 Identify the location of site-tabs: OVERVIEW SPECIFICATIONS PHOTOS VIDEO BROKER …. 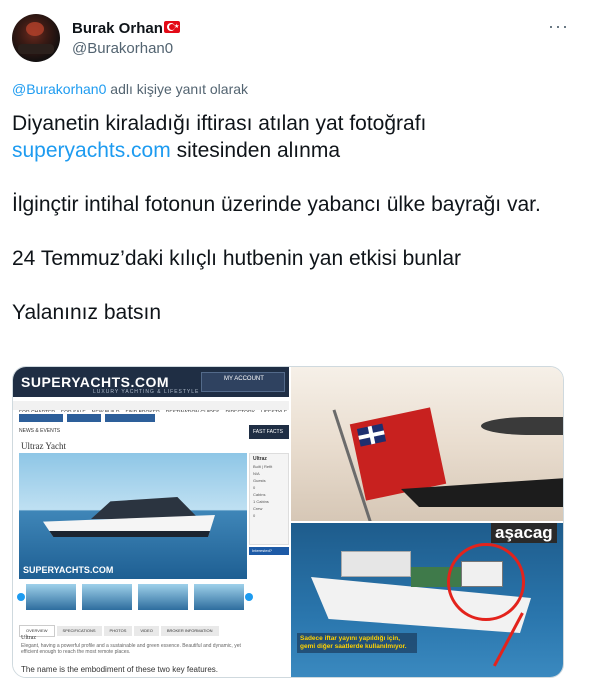
(135, 628).